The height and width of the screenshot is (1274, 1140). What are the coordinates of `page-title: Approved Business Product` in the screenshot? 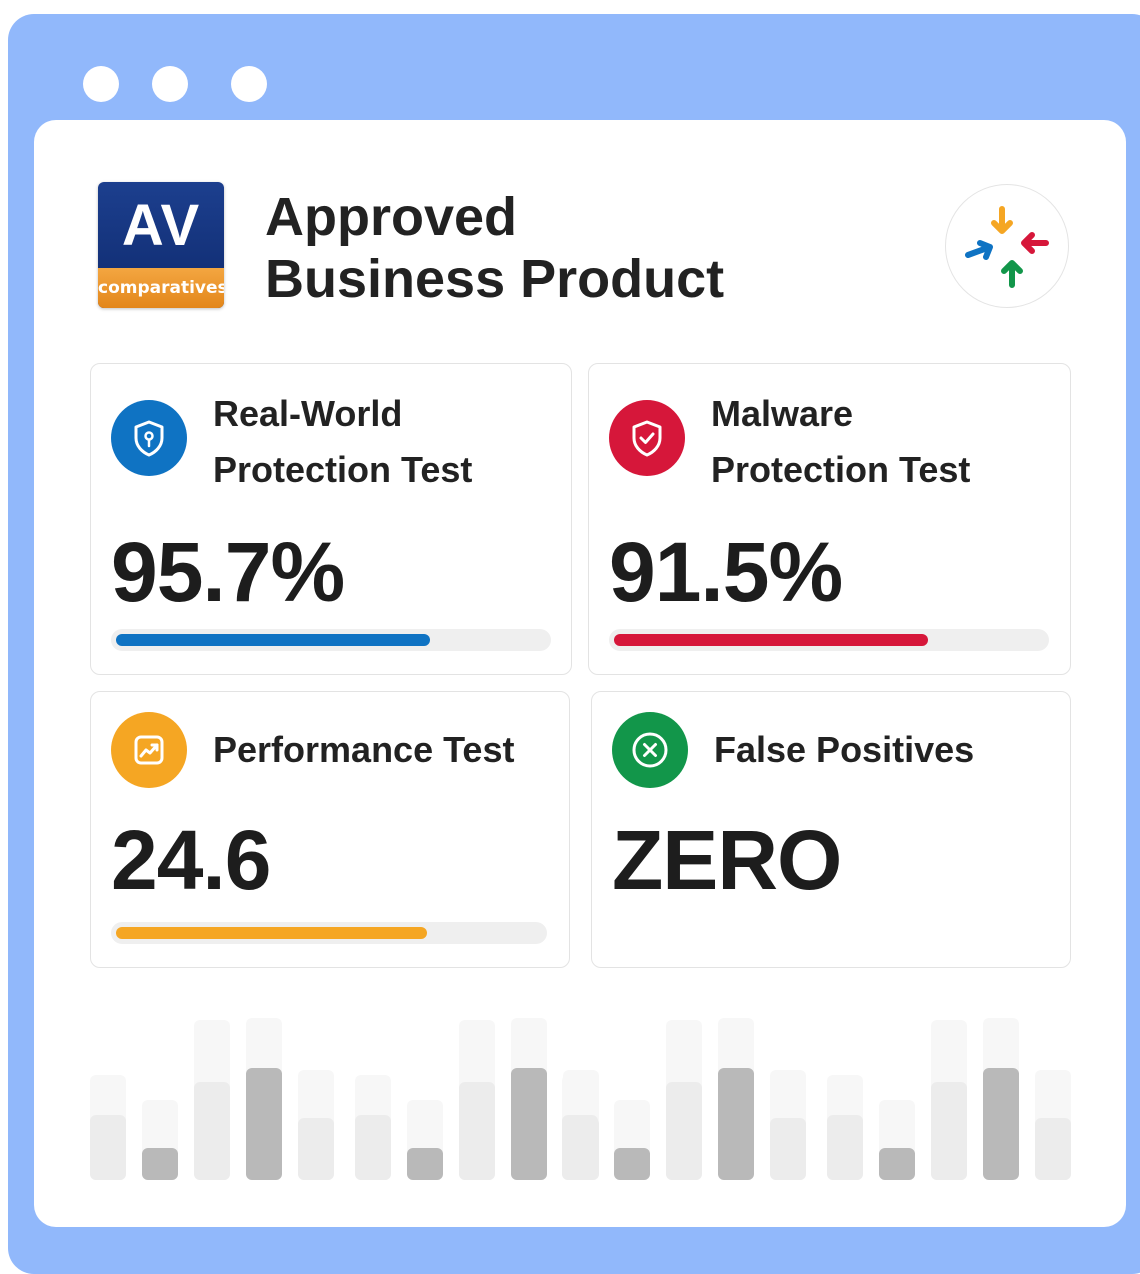 It's located at (494, 248).